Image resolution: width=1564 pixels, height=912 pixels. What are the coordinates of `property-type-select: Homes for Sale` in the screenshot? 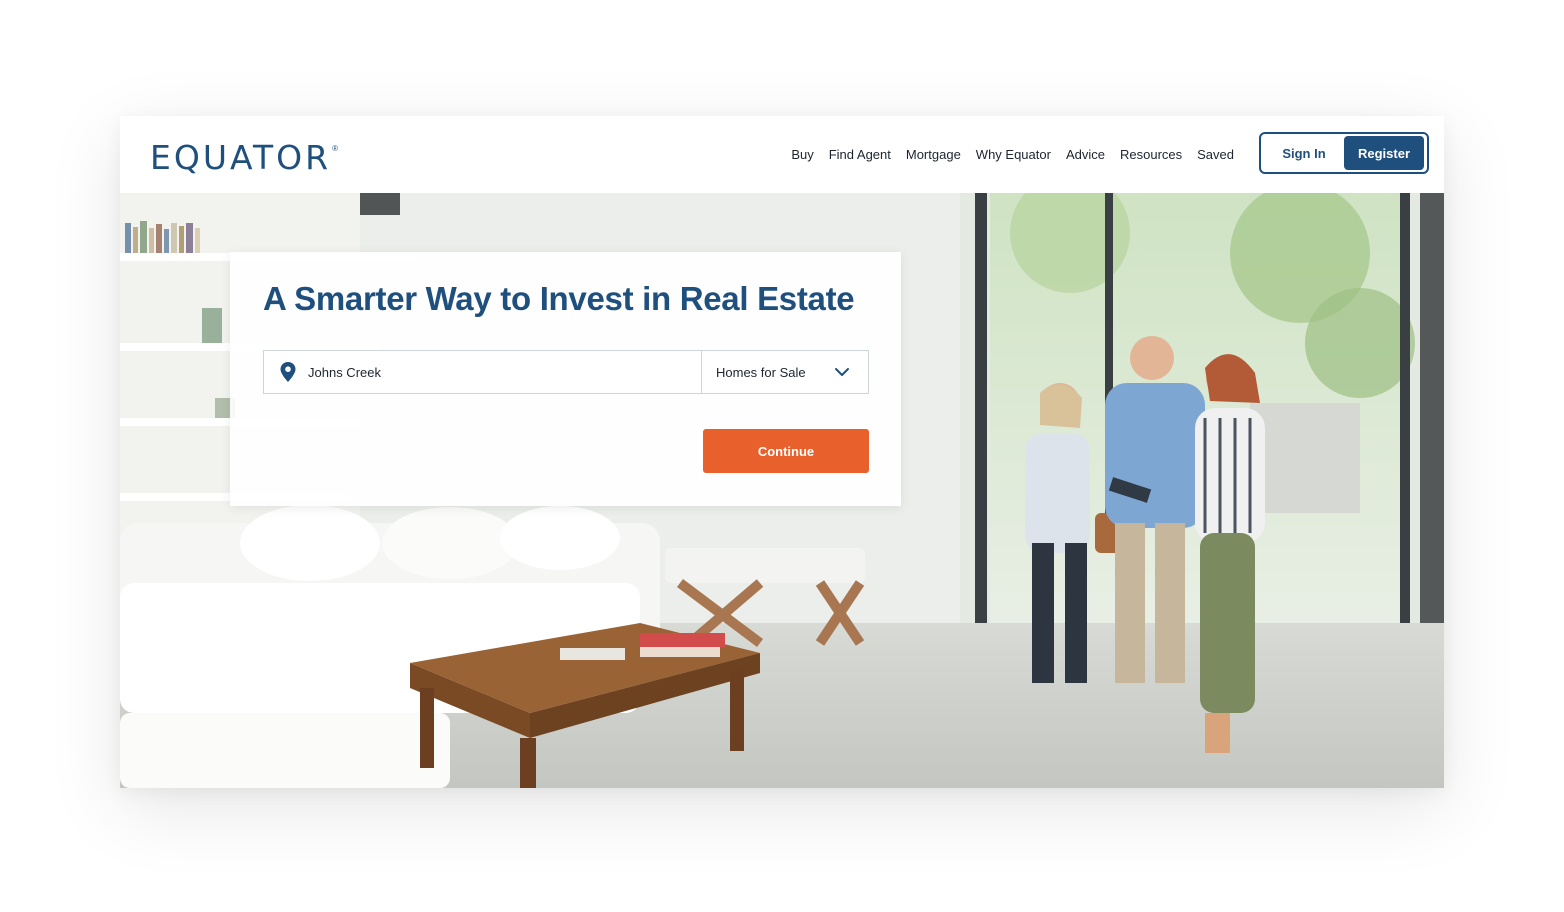 It's located at (785, 372).